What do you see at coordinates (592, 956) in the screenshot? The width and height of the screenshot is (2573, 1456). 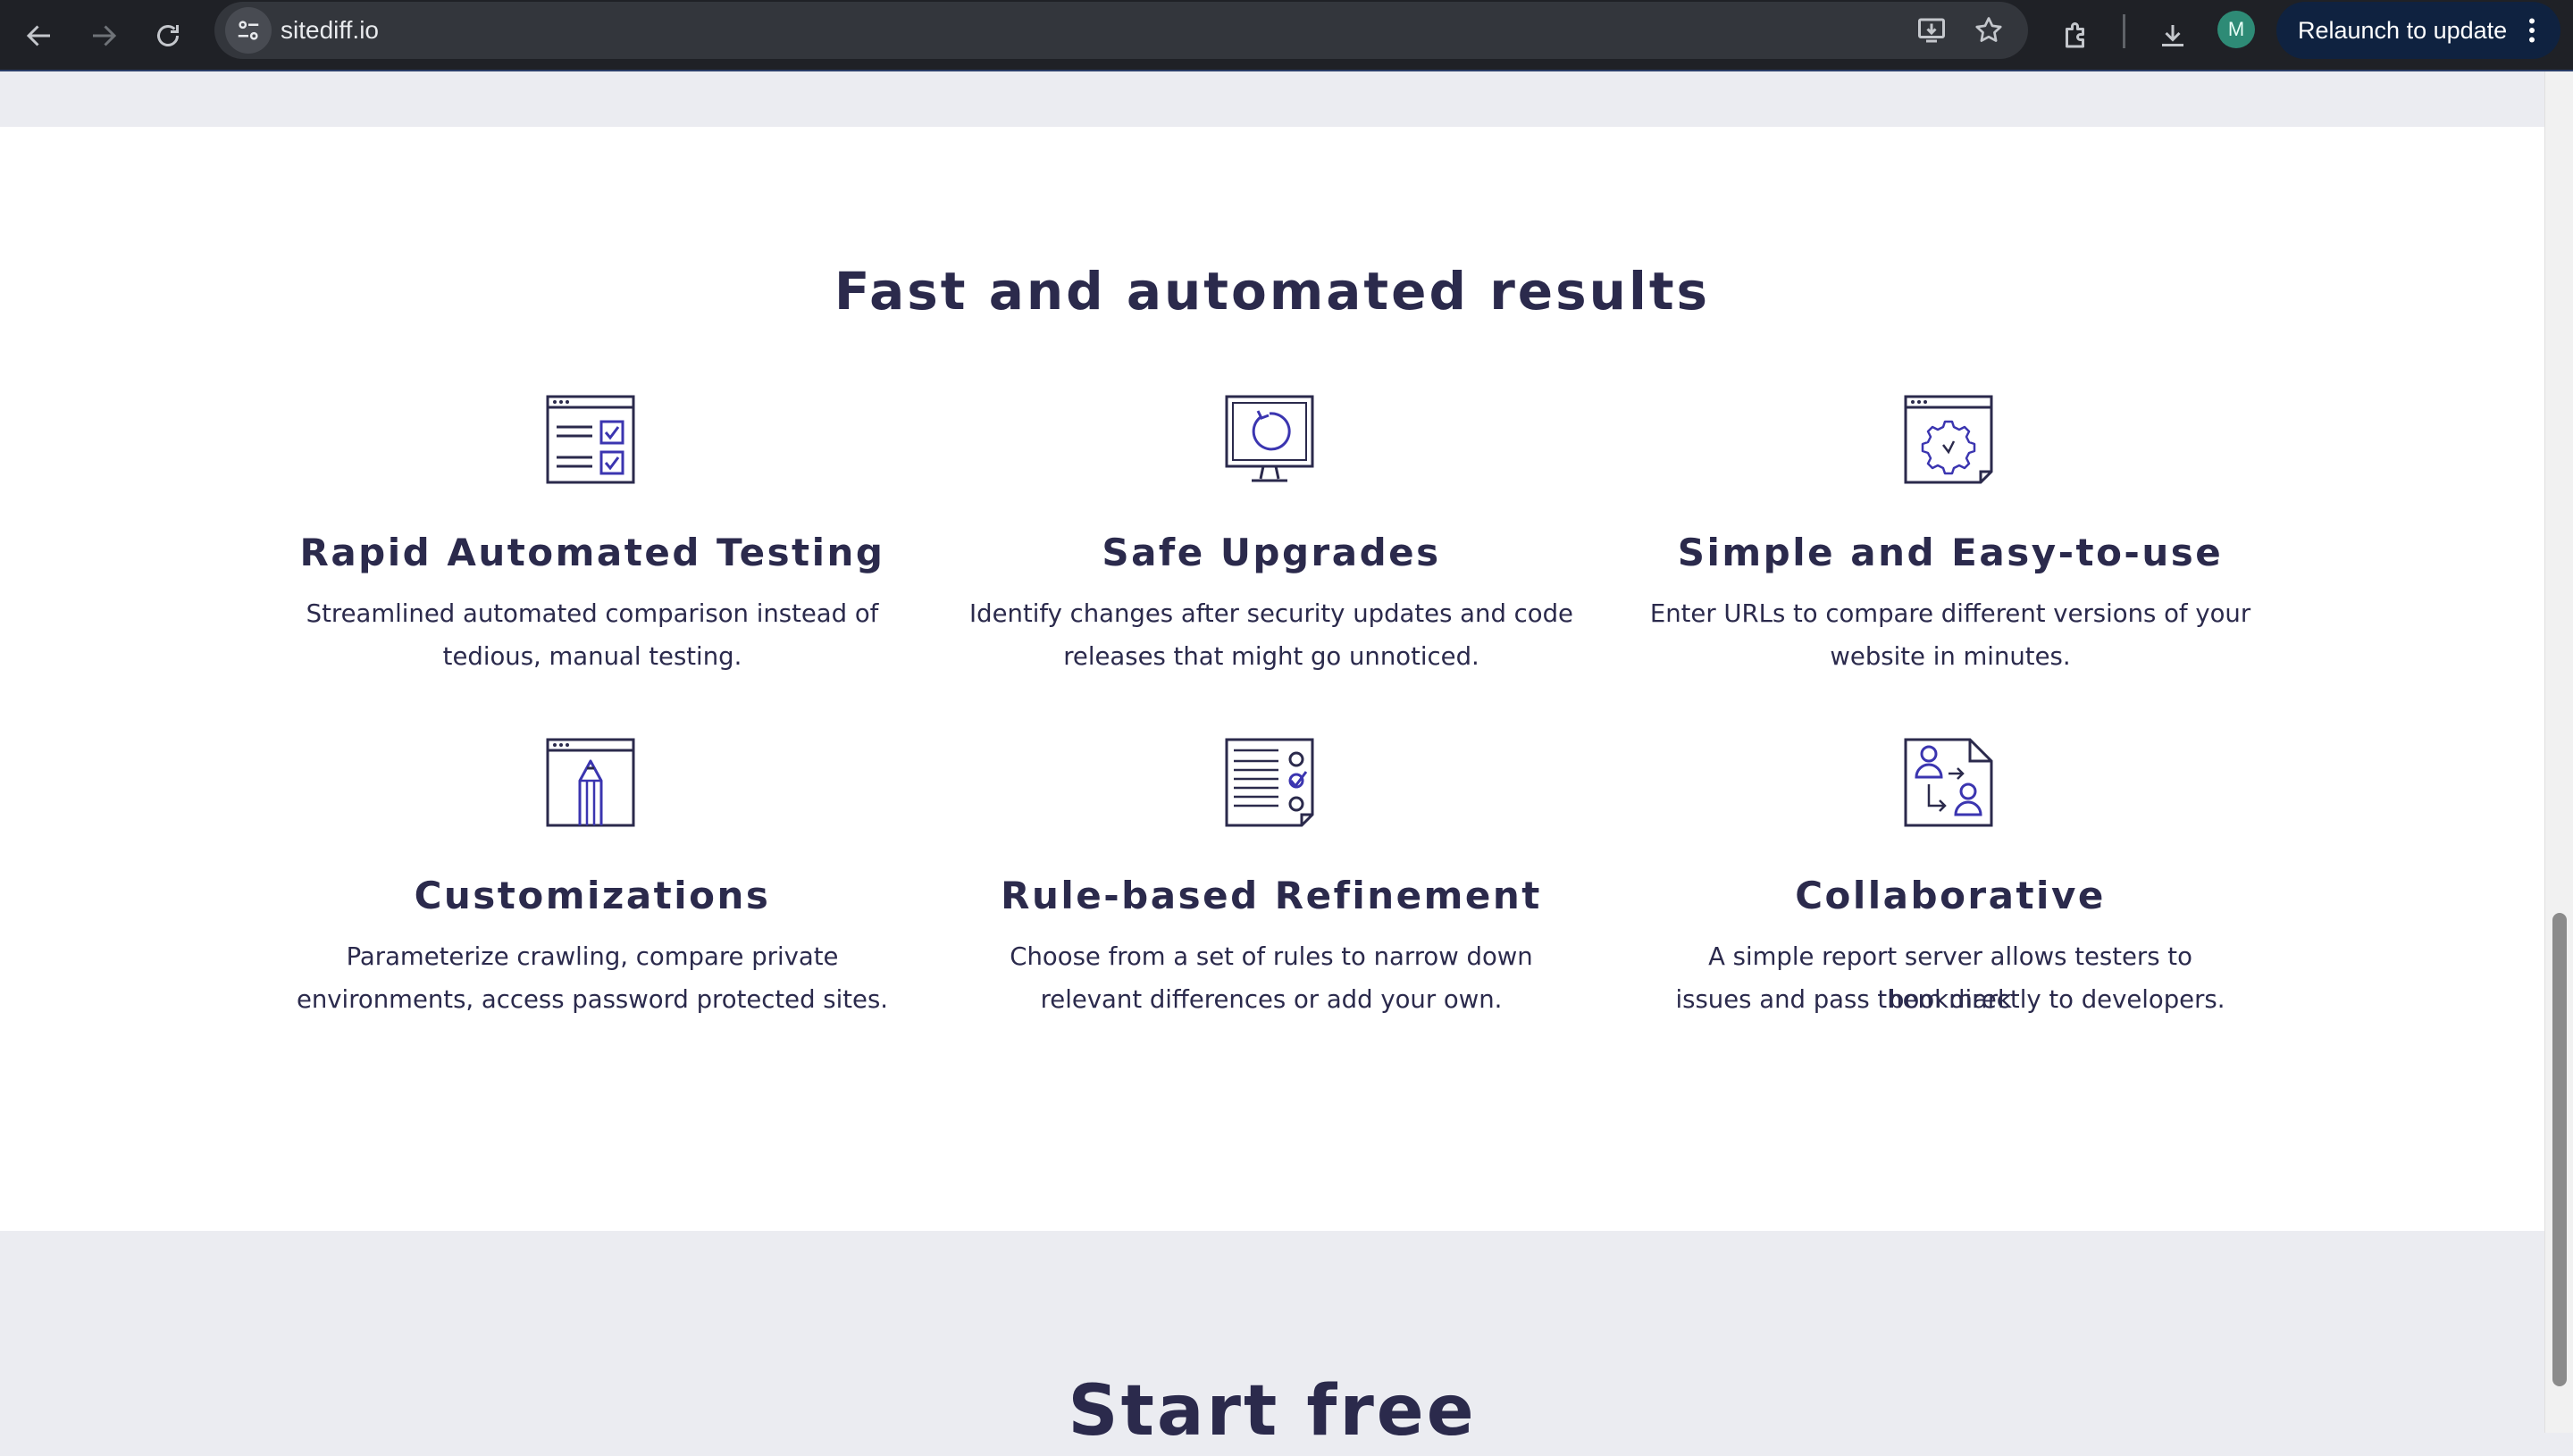 I see `feature-description-line: Parameterize crawling, compare private` at bounding box center [592, 956].